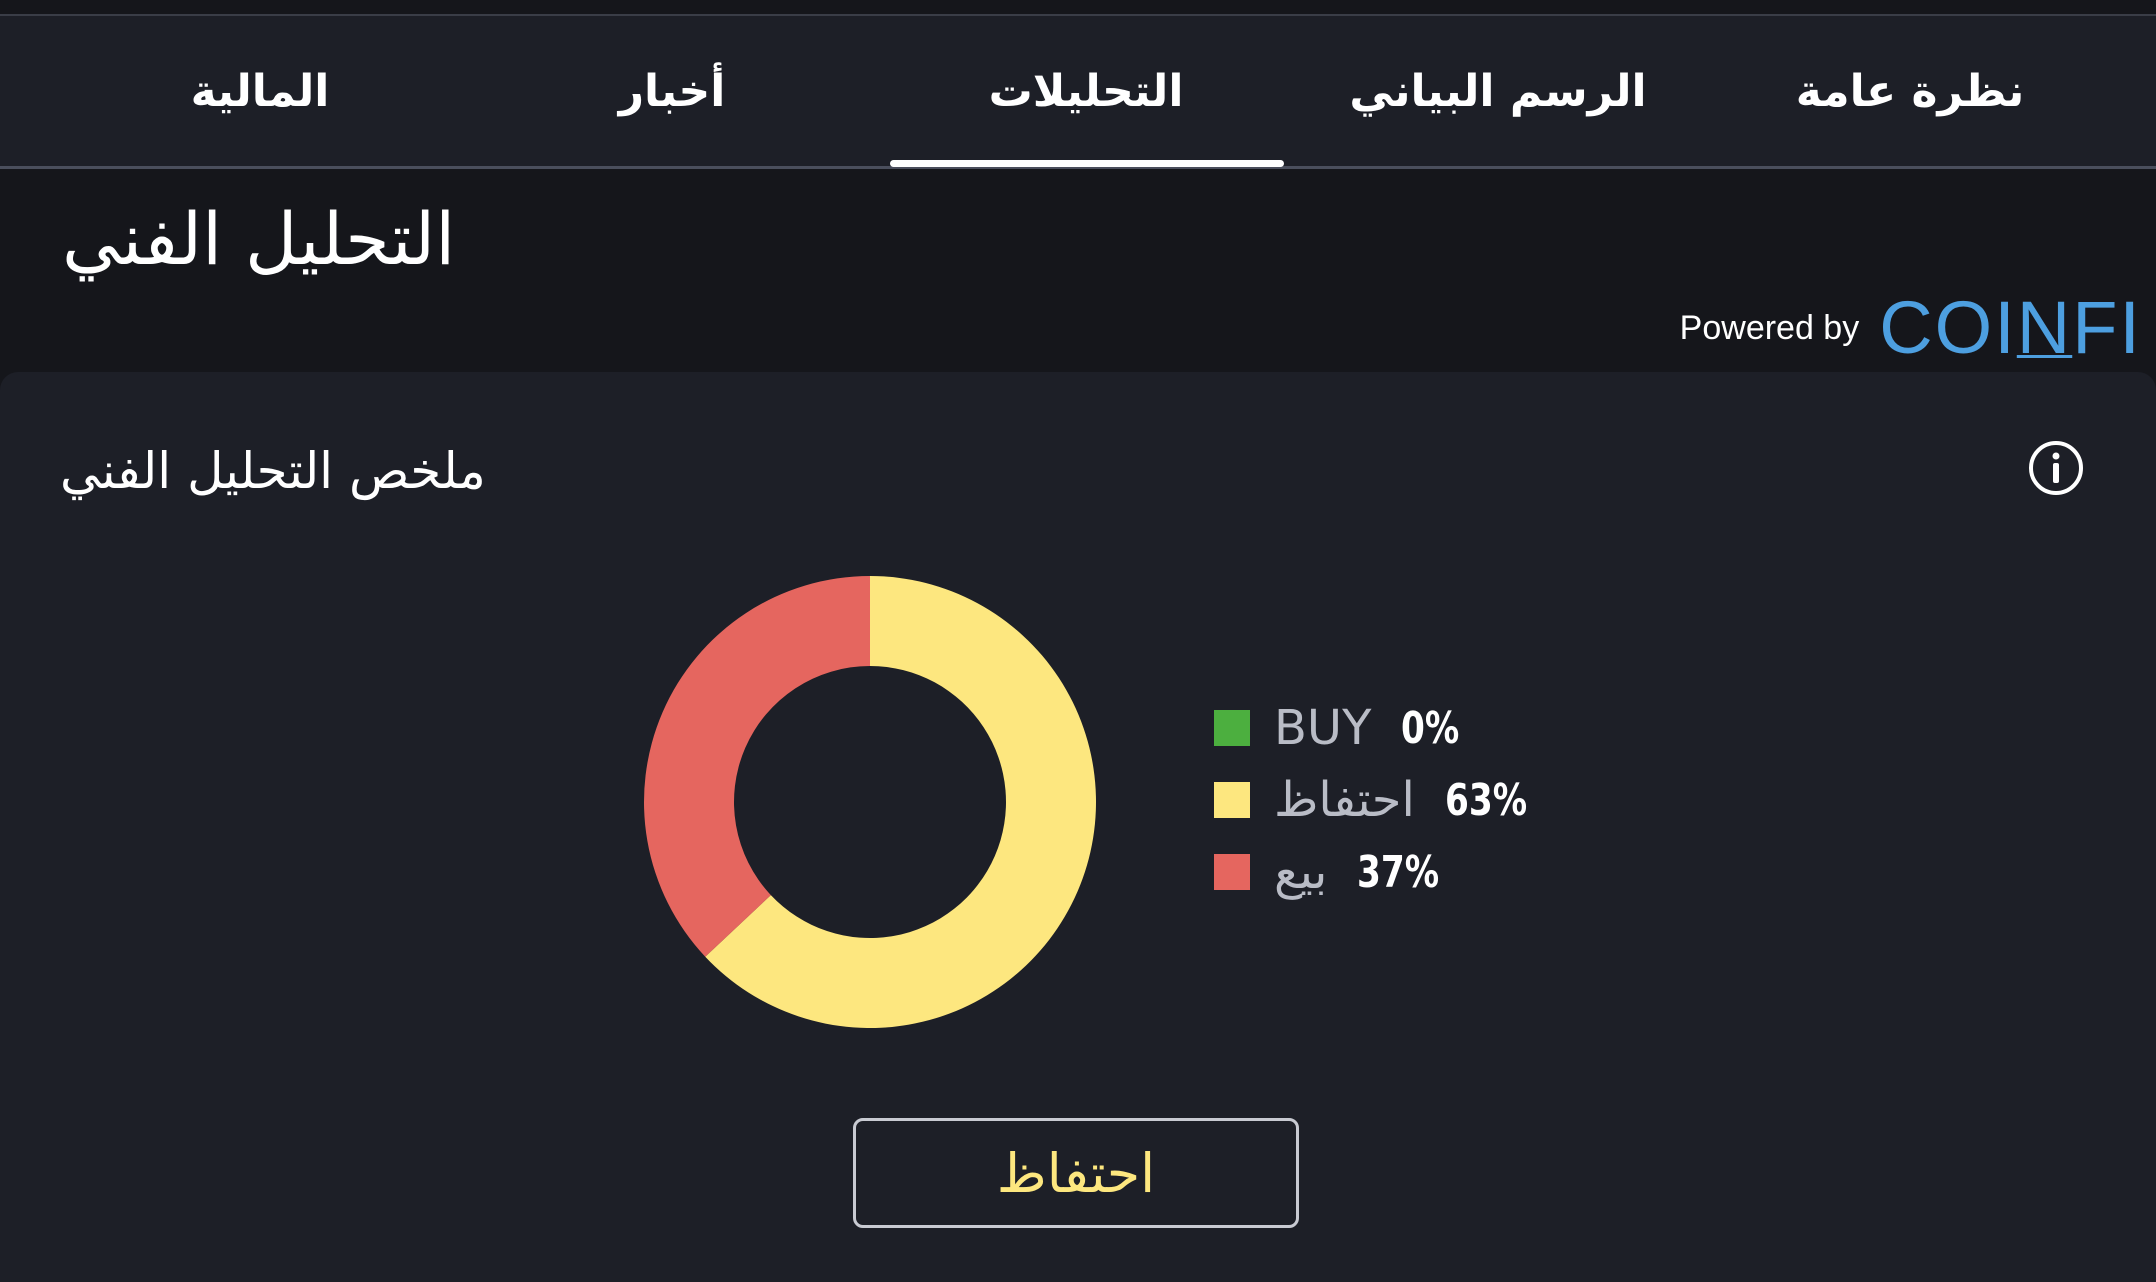  Describe the element at coordinates (2010, 327) in the screenshot. I see `coinfi-logo: COINFI` at that location.